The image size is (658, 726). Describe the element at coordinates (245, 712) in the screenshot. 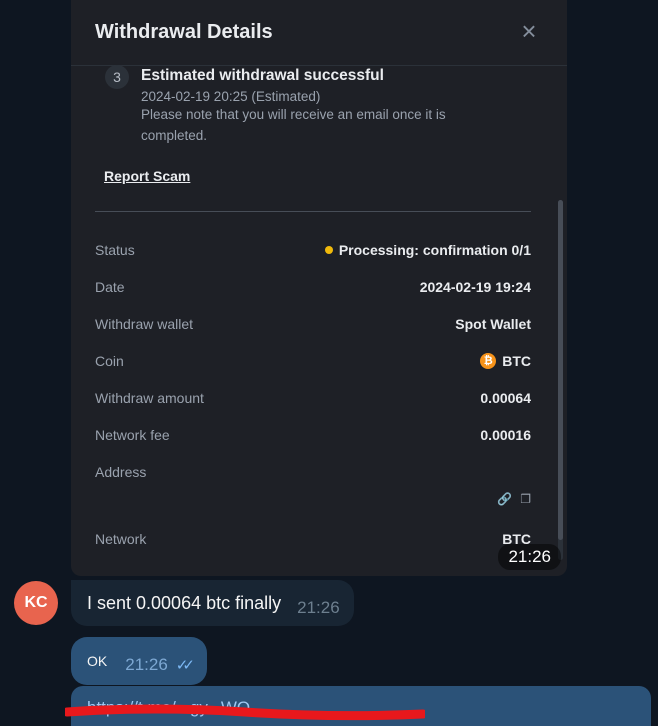

I see `redaction-scribble` at that location.